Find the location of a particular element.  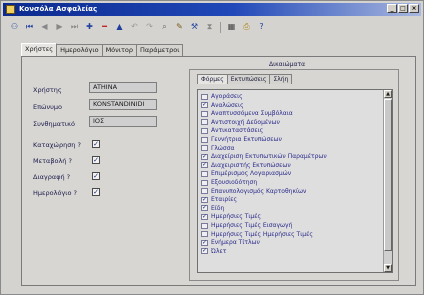

window-title: Κονσόλα Ασφαλείας is located at coordinates (58, 9).